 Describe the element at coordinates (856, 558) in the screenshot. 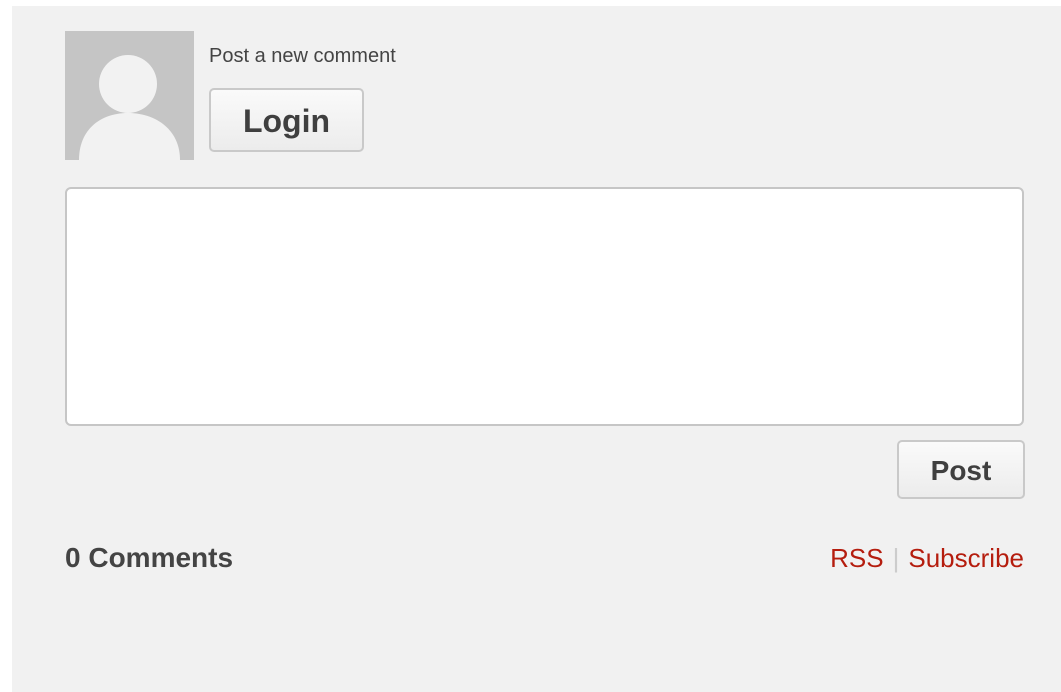

I see `rss-link: RSS` at that location.